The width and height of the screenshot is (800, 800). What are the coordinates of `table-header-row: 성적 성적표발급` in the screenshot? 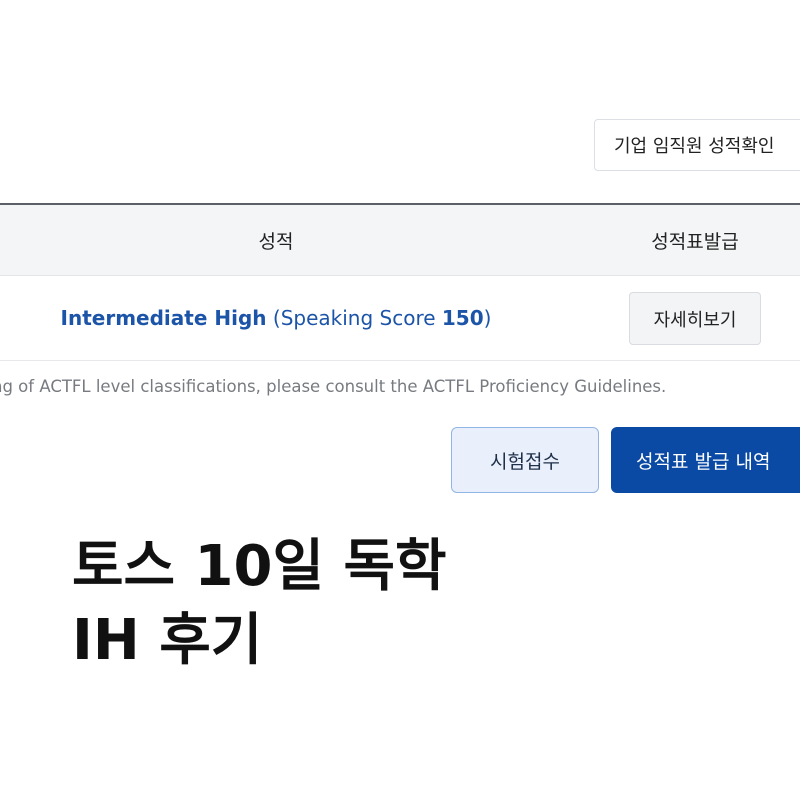 It's located at (400, 239).